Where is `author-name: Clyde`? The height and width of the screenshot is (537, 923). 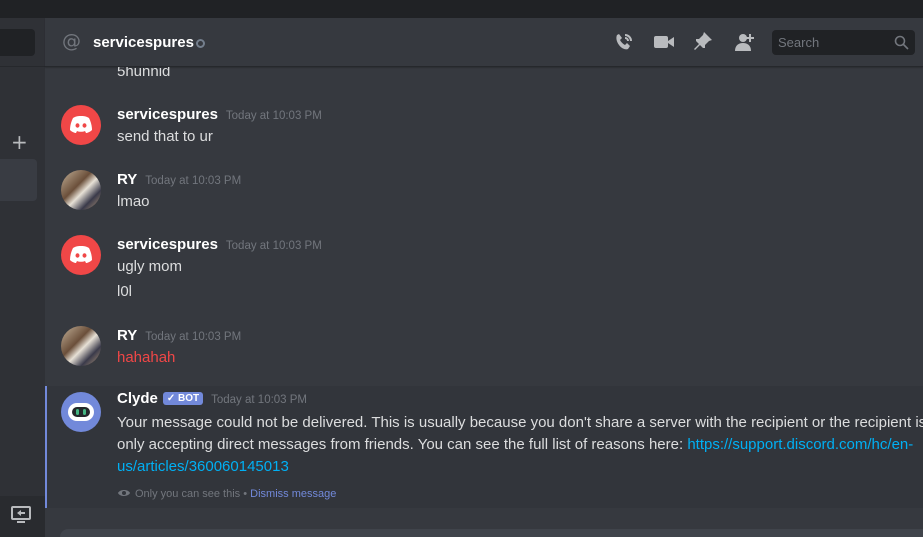
author-name: Clyde is located at coordinates (137, 398).